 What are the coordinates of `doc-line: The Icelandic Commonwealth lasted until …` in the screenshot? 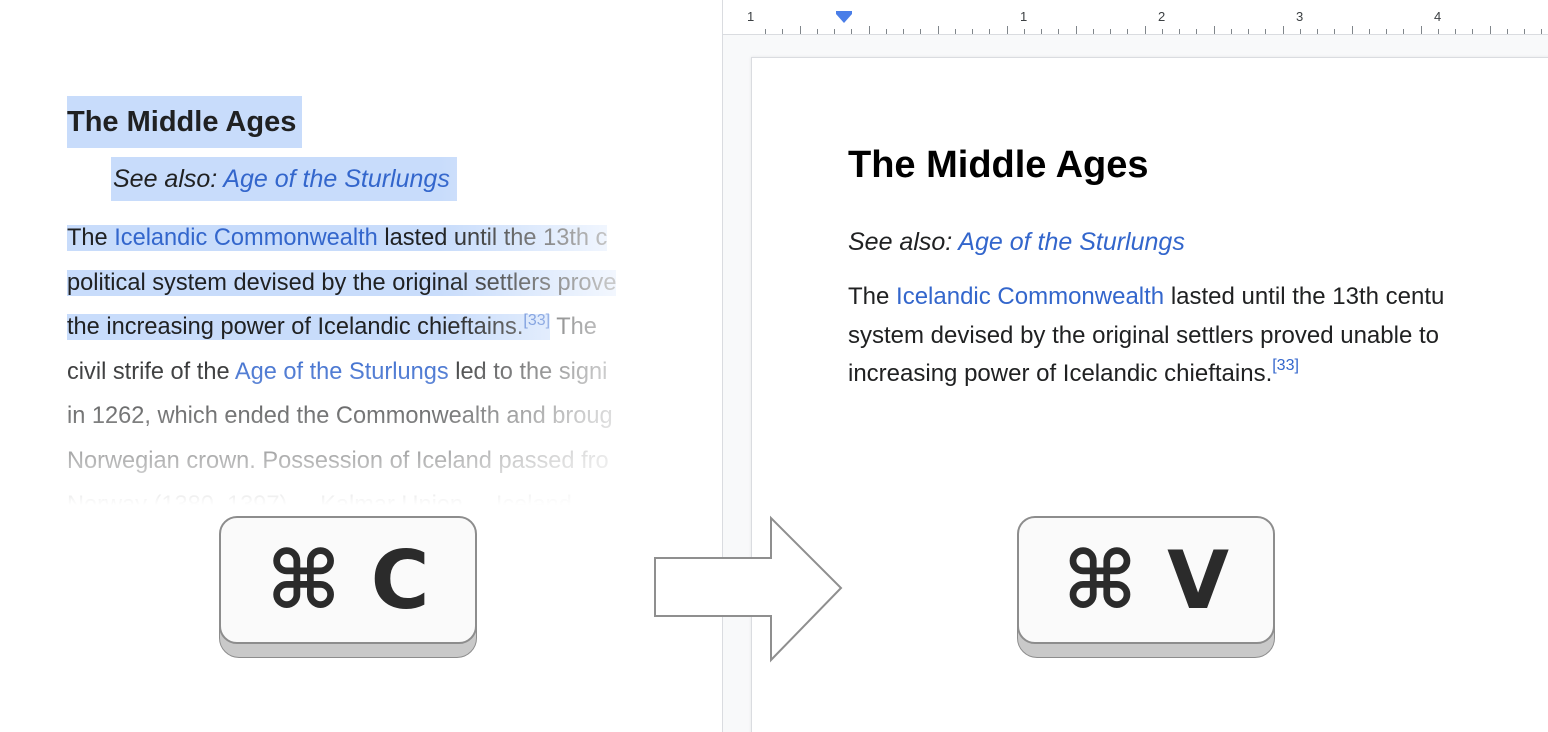 It's located at (1146, 297).